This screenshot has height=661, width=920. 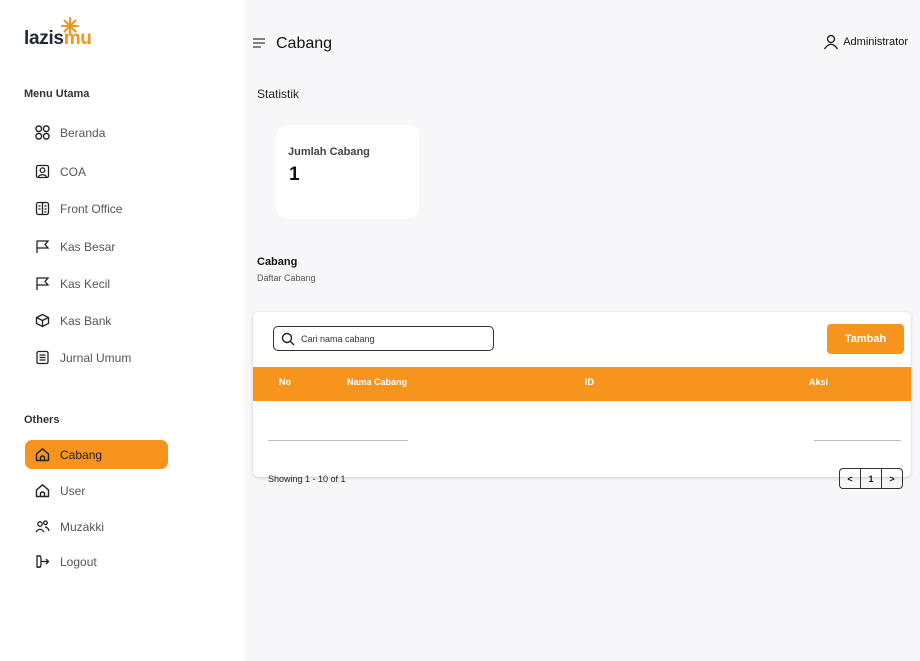 What do you see at coordinates (42, 171) in the screenshot?
I see `portrait-icon` at bounding box center [42, 171].